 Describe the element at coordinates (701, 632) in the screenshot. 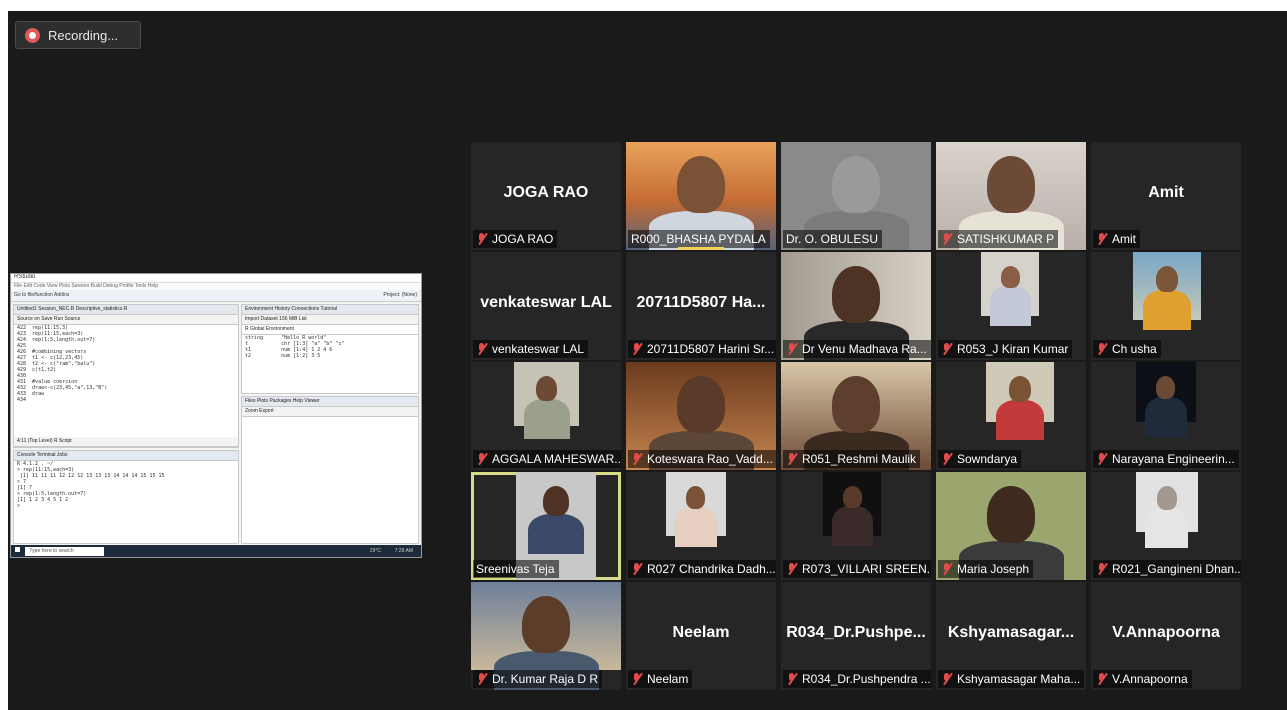

I see `participant-name-large: Neelam` at that location.